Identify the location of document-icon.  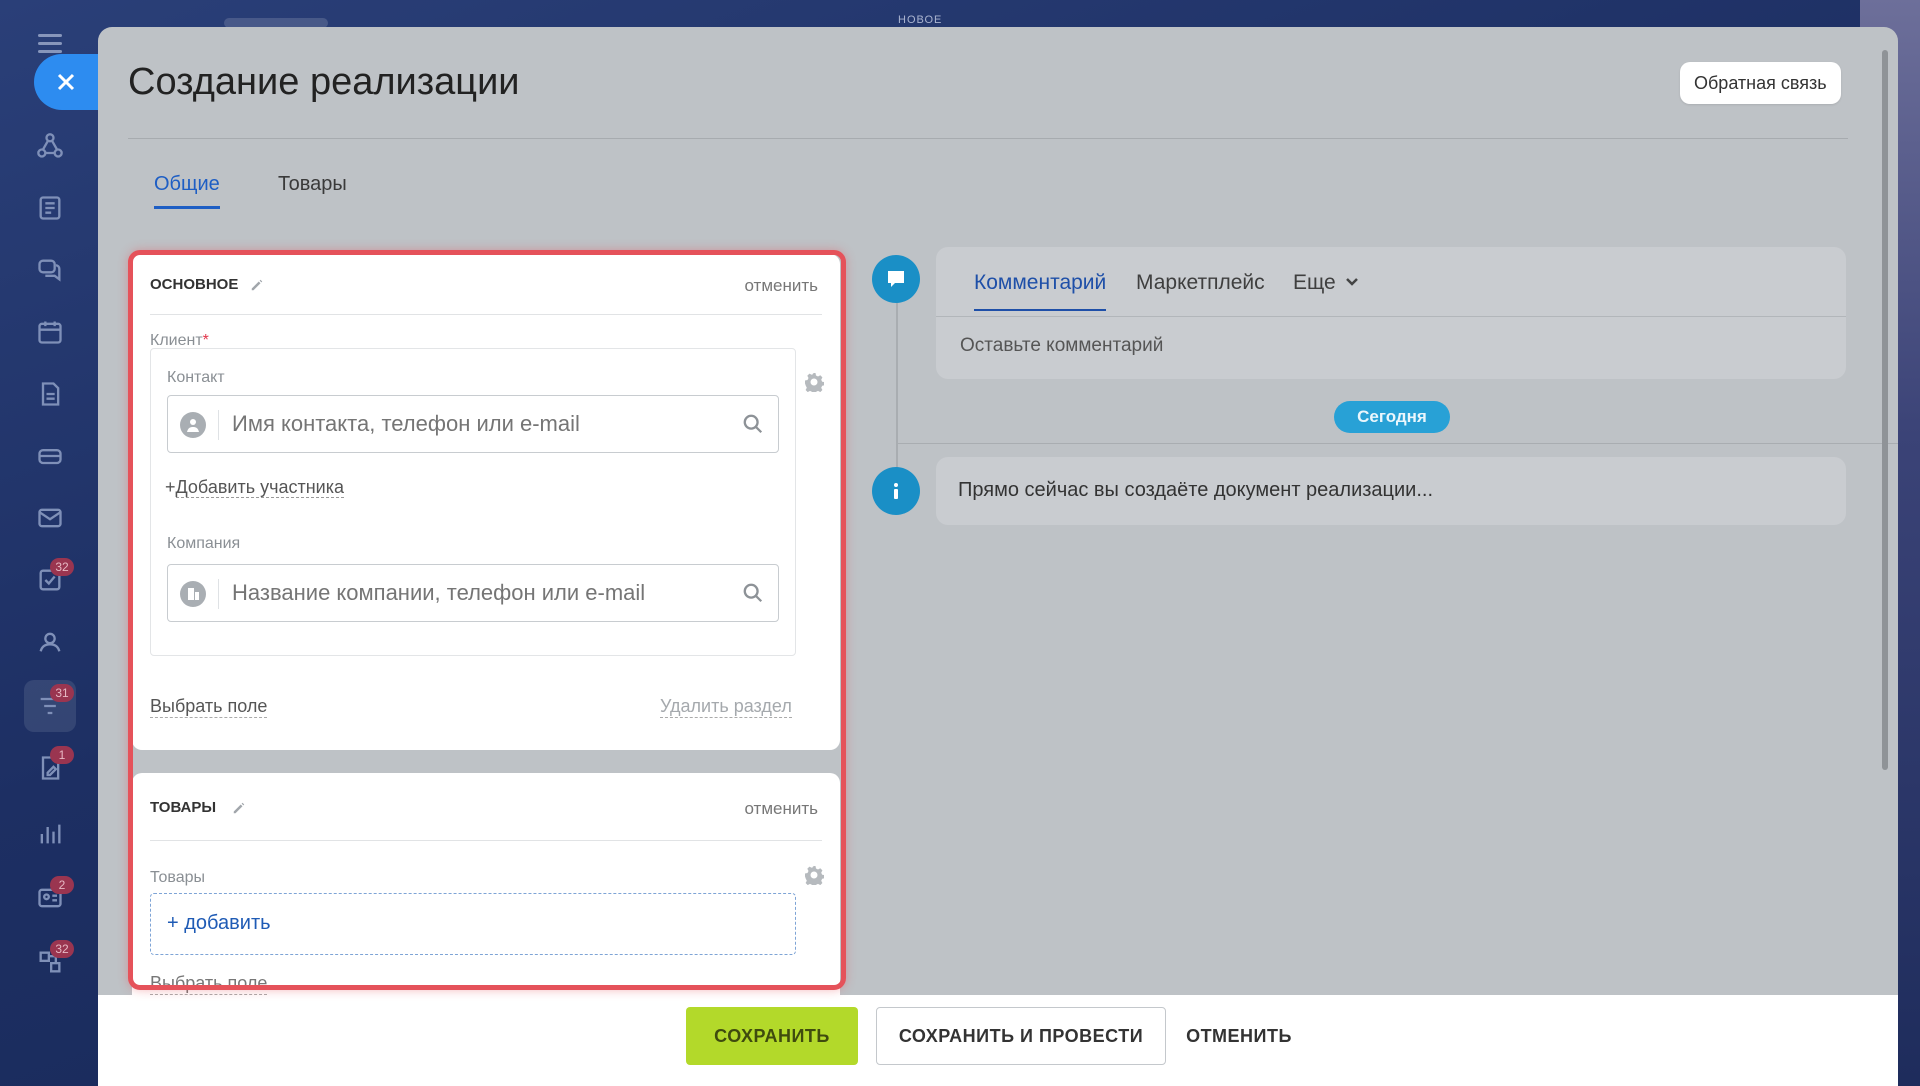
(50, 394).